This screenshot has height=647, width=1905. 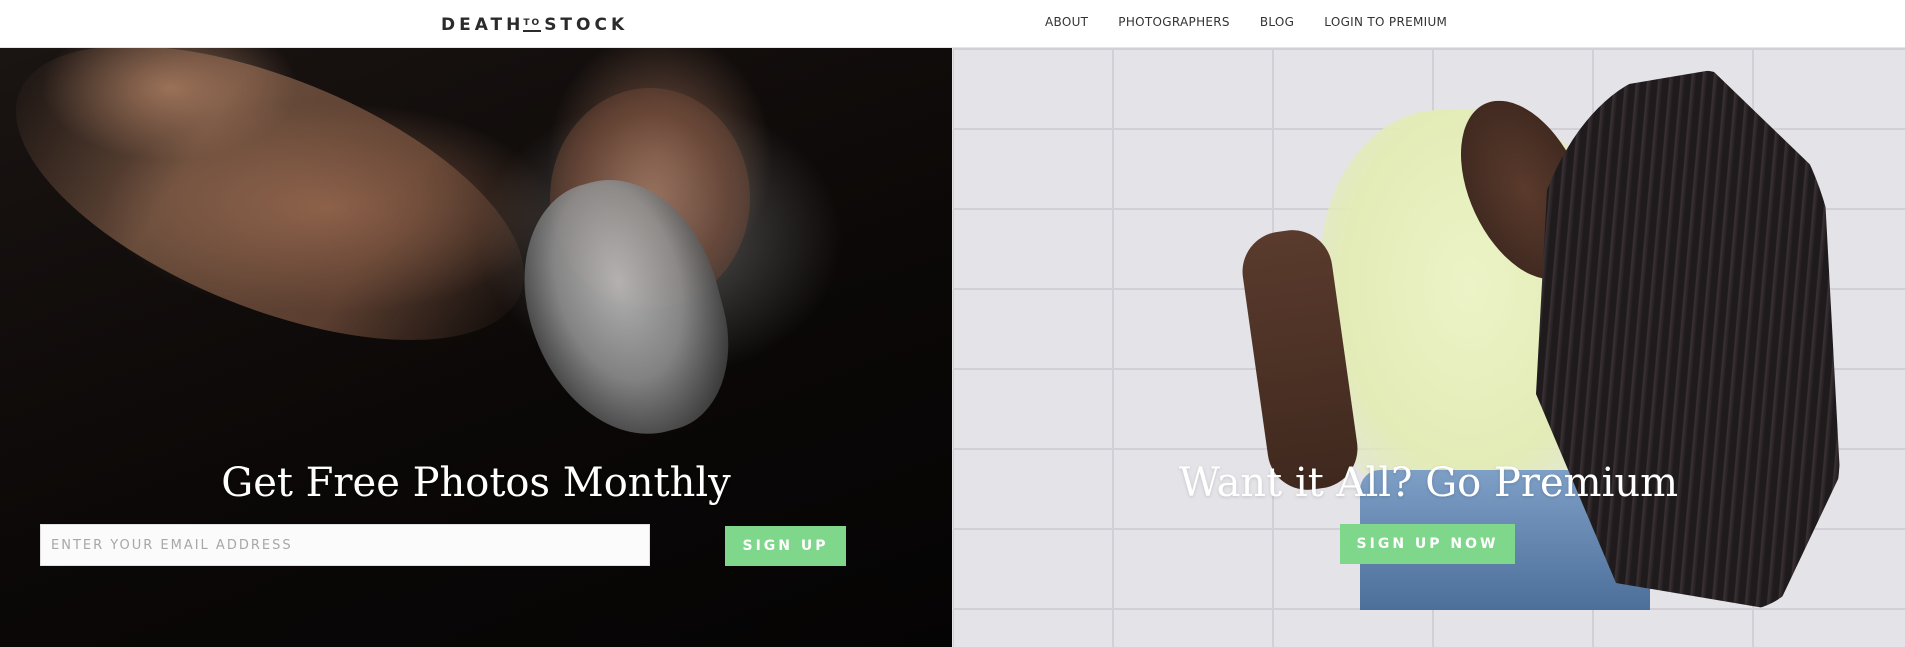 I want to click on premium-headline: Want it All? Go Premium, so click(x=1428, y=483).